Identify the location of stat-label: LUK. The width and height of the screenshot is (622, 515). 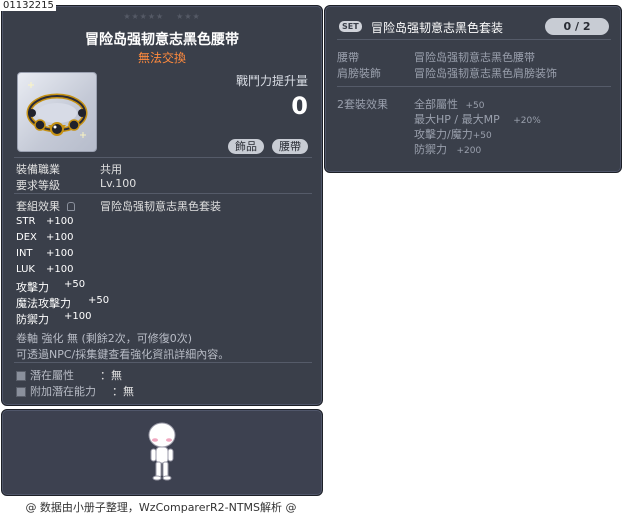
(25, 269).